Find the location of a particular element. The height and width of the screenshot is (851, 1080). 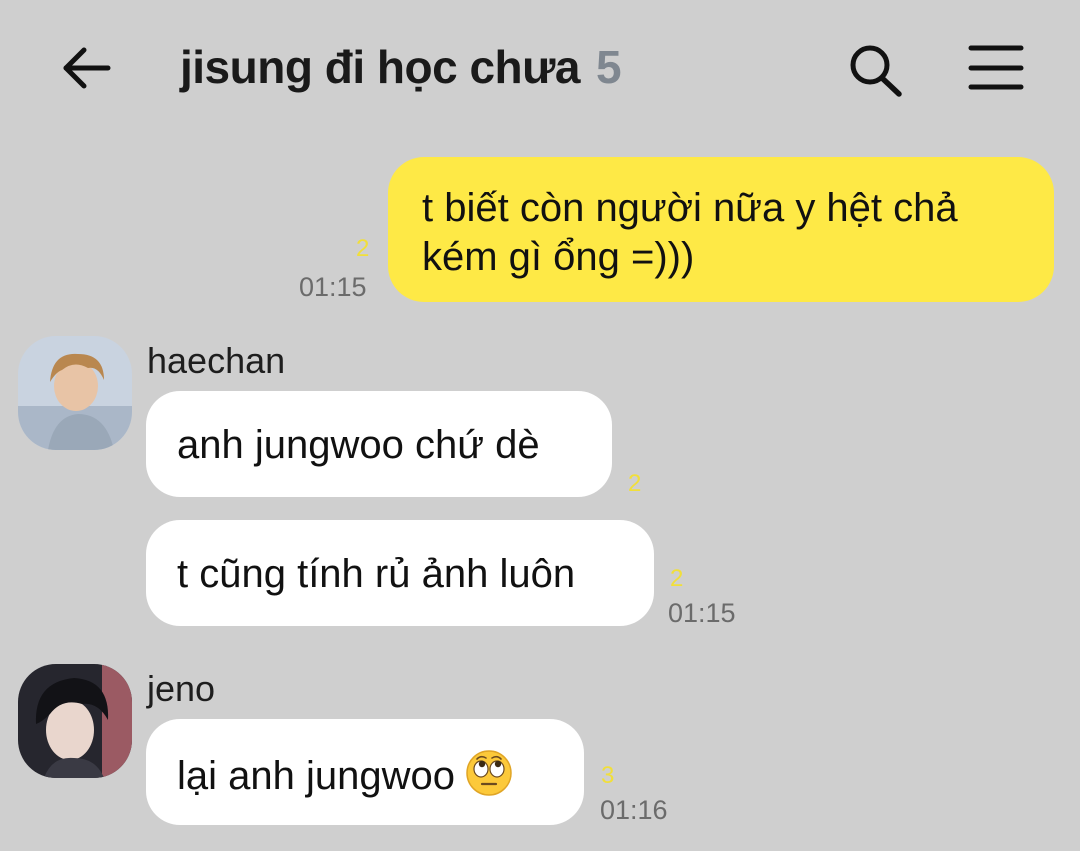

sender-name: haechan is located at coordinates (216, 360).